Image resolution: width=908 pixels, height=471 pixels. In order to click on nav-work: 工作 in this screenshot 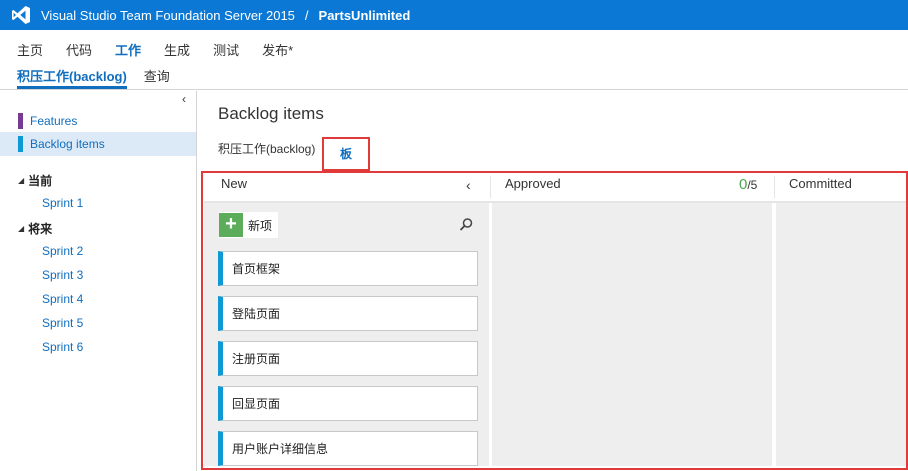, I will do `click(128, 53)`.